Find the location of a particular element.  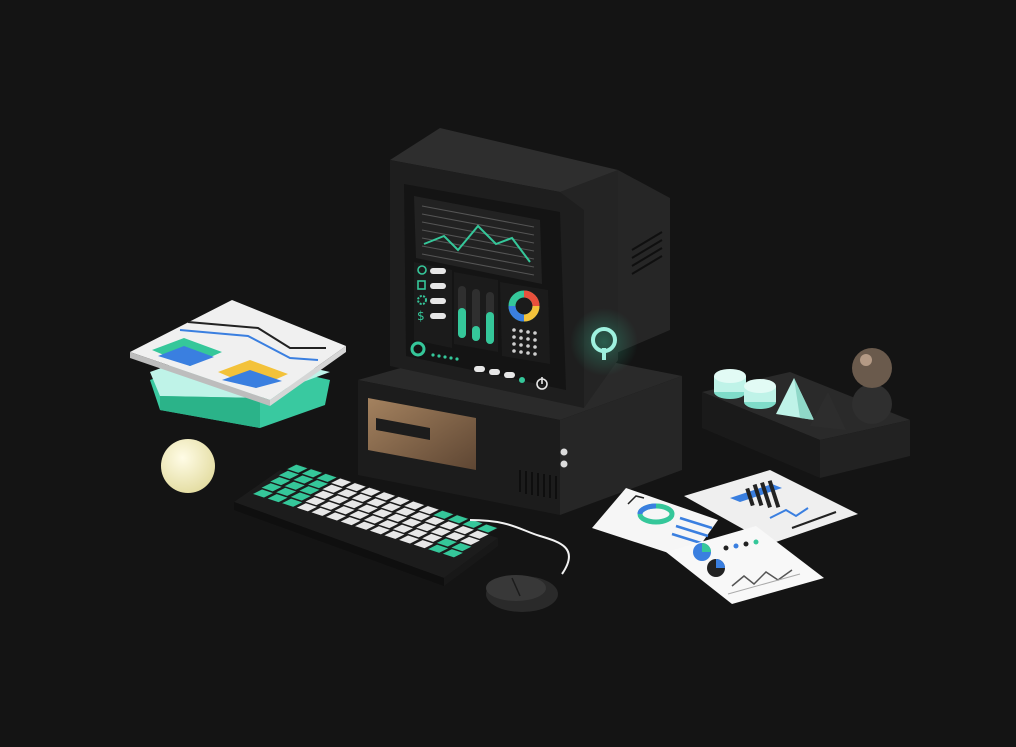

monitor: $ is located at coordinates (530, 268).